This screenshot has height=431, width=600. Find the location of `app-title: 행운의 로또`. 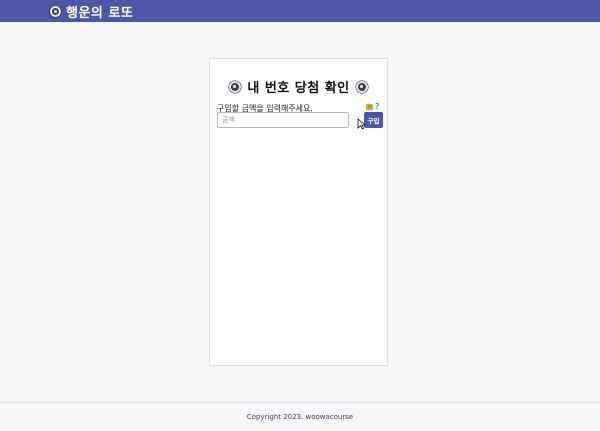

app-title: 행운의 로또 is located at coordinates (100, 13).